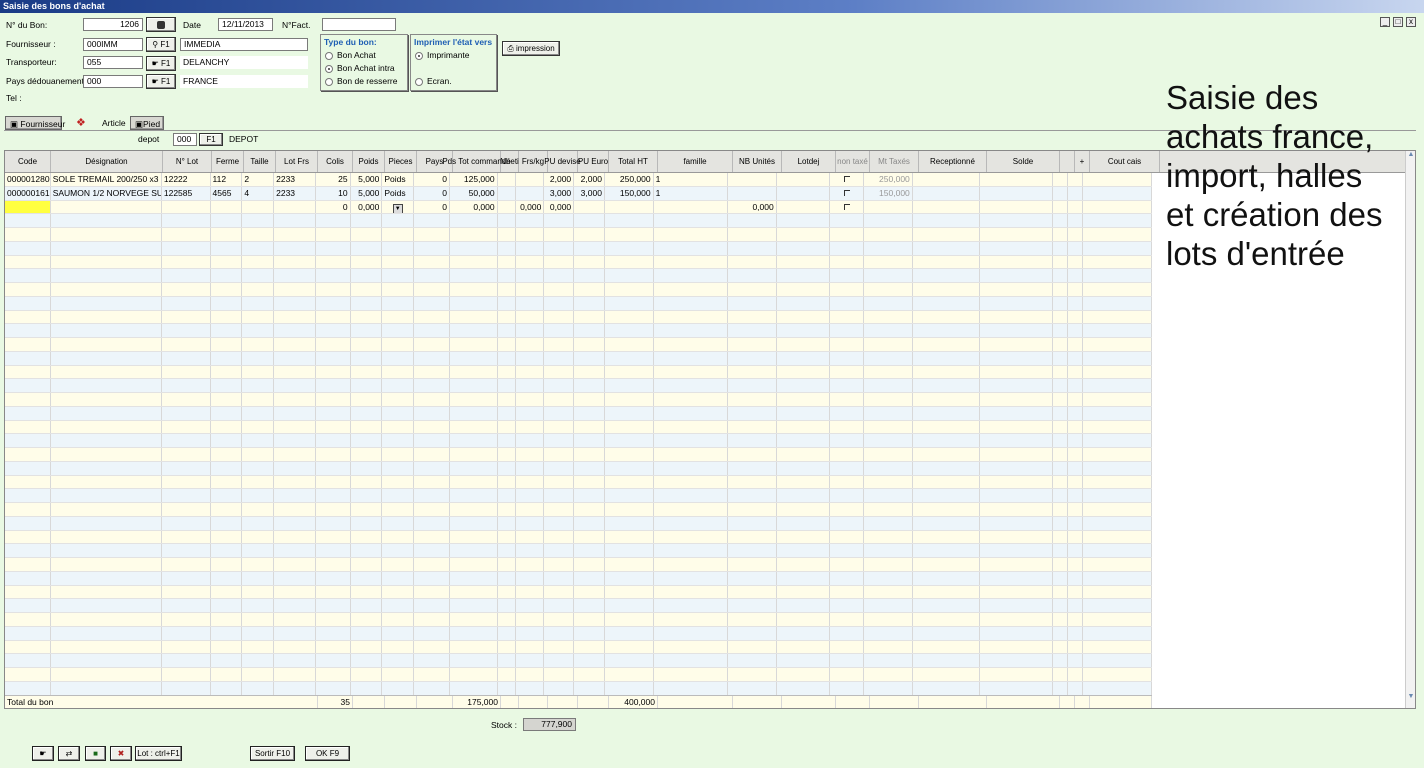 Image resolution: width=1424 pixels, height=768 pixels. Describe the element at coordinates (28, 179) in the screenshot. I see `table-cell: 000001280` at that location.